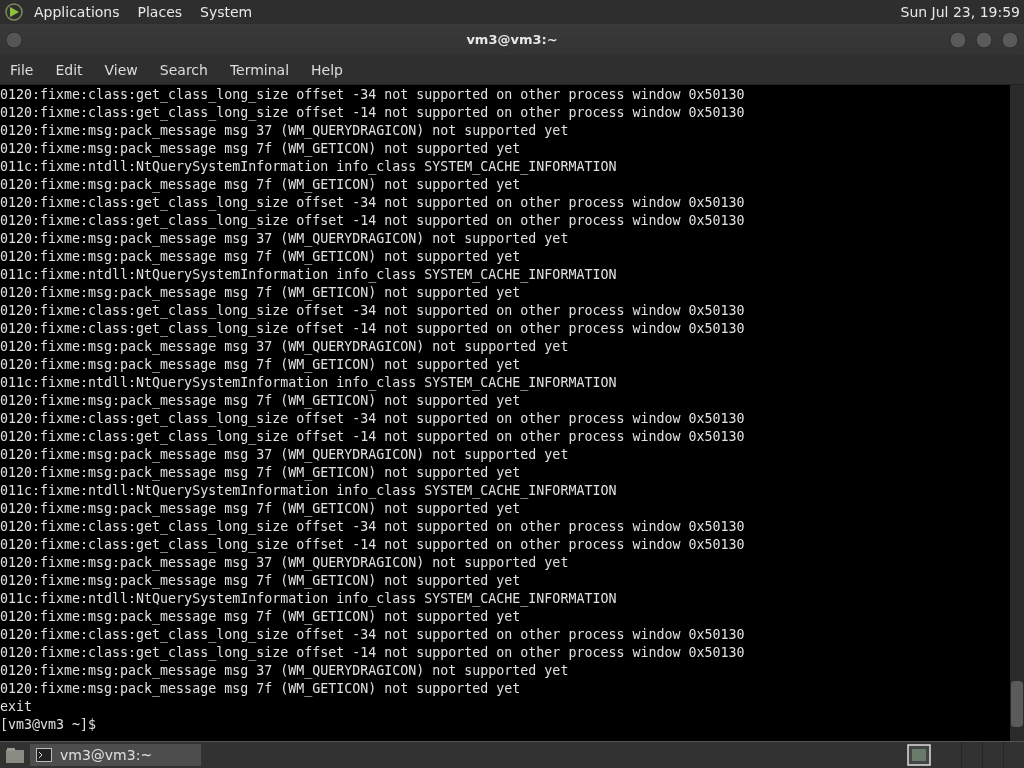  I want to click on taskbar-button: vm3@vm3:~, so click(115, 755).